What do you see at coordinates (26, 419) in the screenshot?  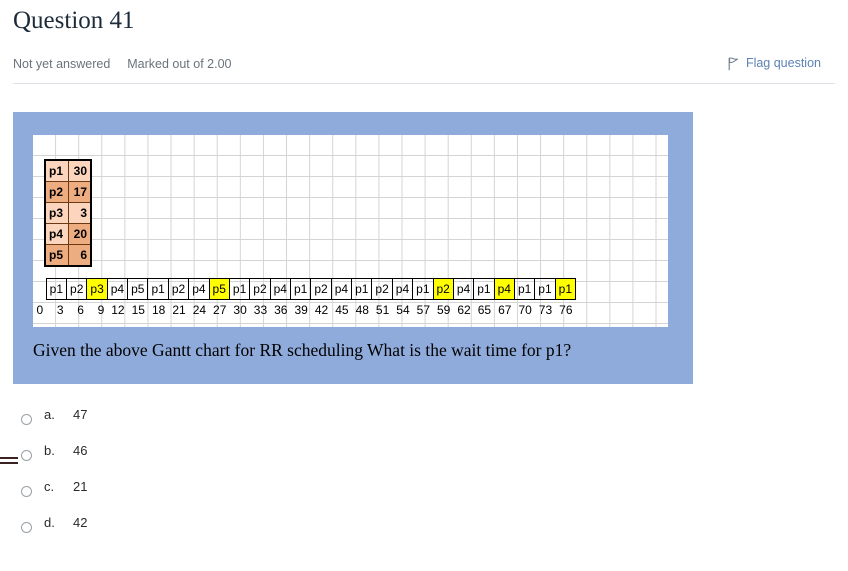 I see `answer-radio-a` at bounding box center [26, 419].